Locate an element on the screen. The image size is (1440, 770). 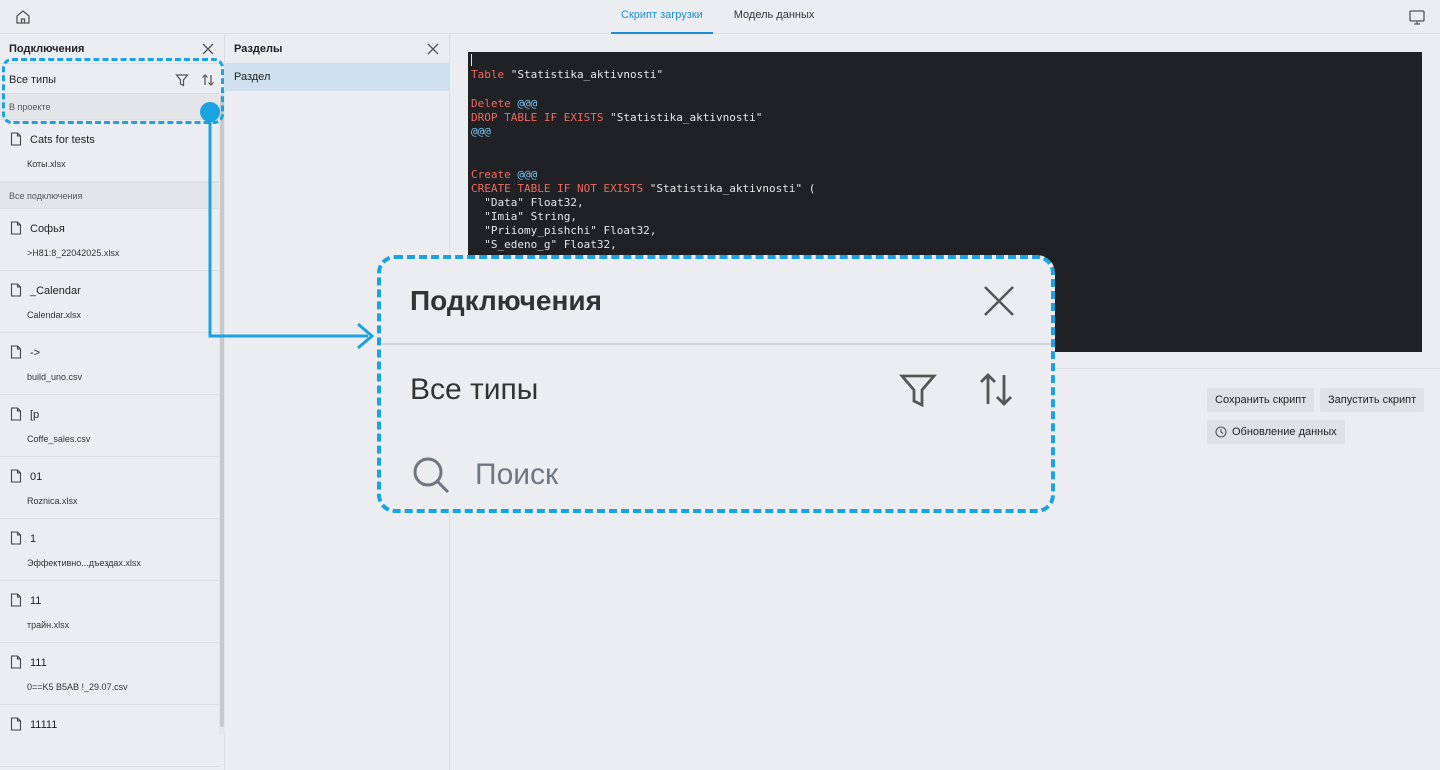
filter-icon is located at coordinates (918, 391).